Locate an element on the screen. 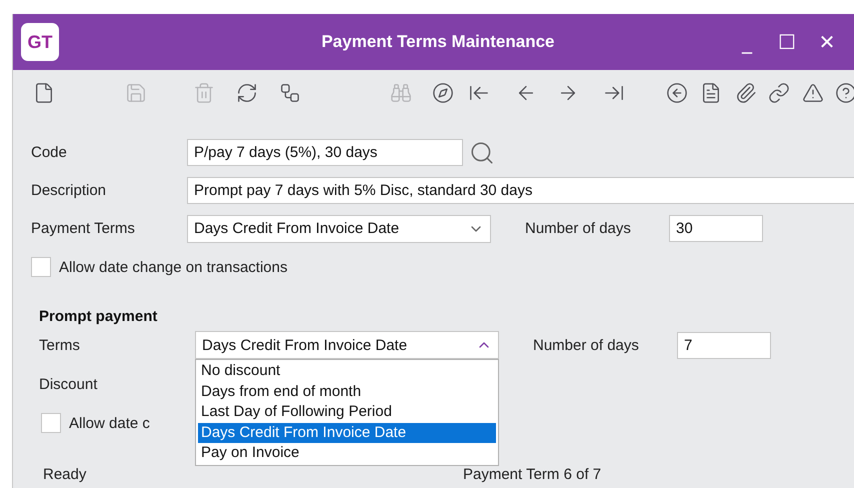 The height and width of the screenshot is (488, 854). checkbox-label: Allow date c is located at coordinates (110, 423).